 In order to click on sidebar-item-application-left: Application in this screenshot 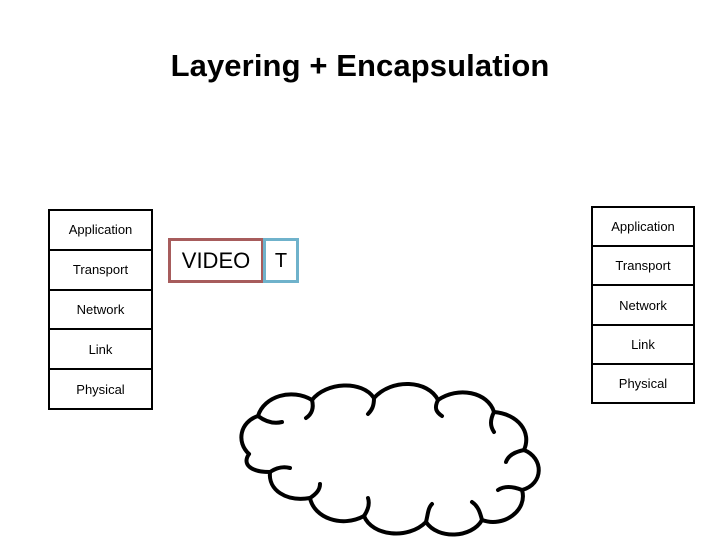, I will do `click(100, 231)`.